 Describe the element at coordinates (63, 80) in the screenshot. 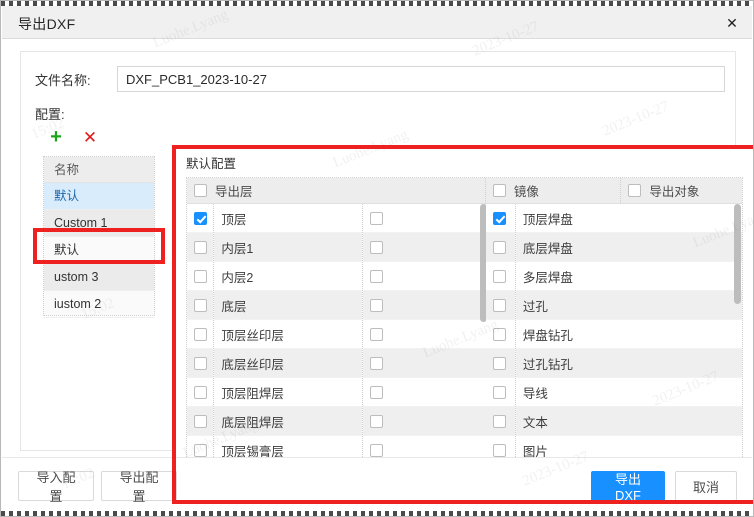

I see `filename-label: 文件名称:` at that location.